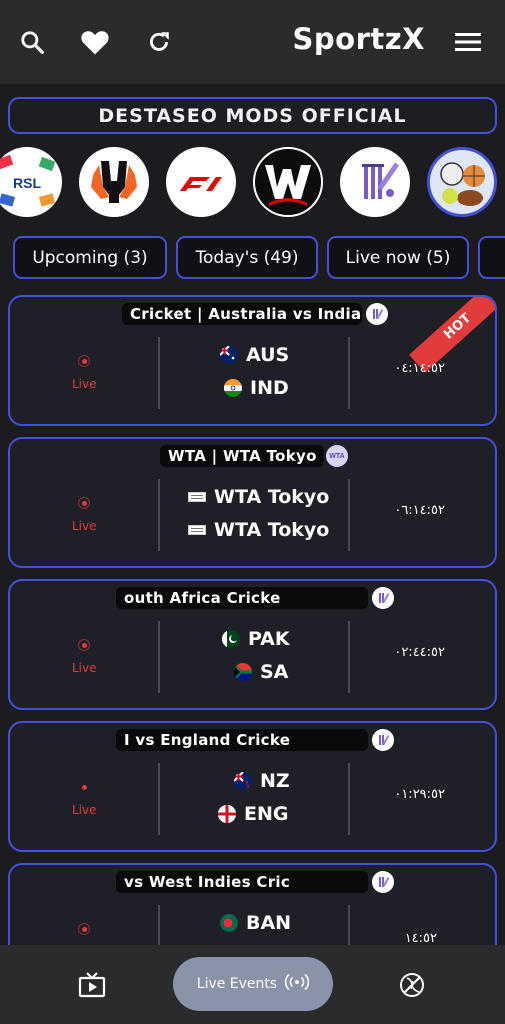  Describe the element at coordinates (398, 257) in the screenshot. I see `tab-live-now: Live now (5)` at that location.